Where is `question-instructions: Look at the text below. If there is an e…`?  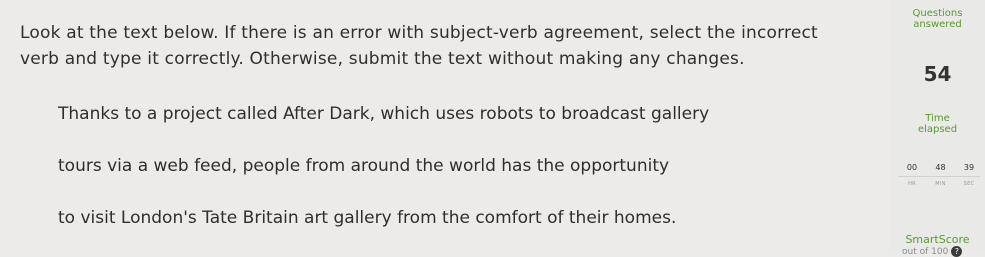
question-instructions: Look at the text below. If there is an e… is located at coordinates (419, 46).